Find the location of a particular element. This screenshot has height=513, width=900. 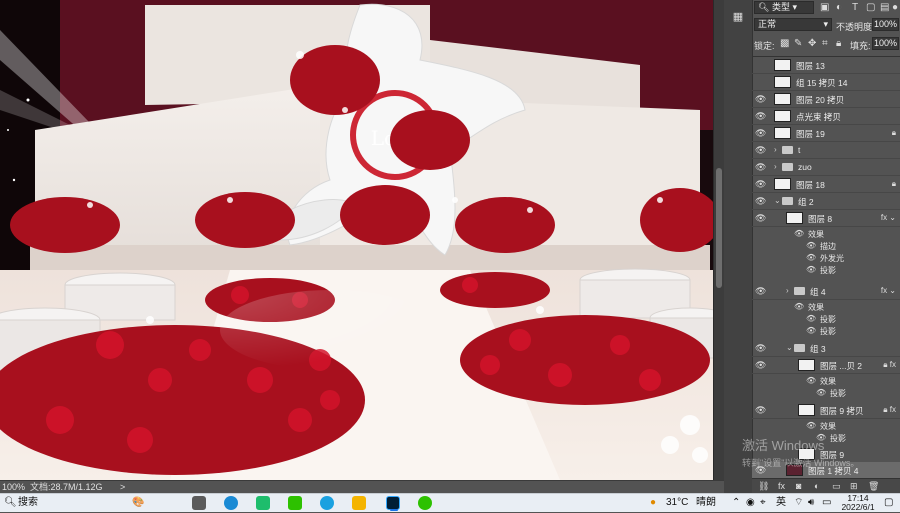

lock-pixels-icon: ▩ is located at coordinates (784, 43).